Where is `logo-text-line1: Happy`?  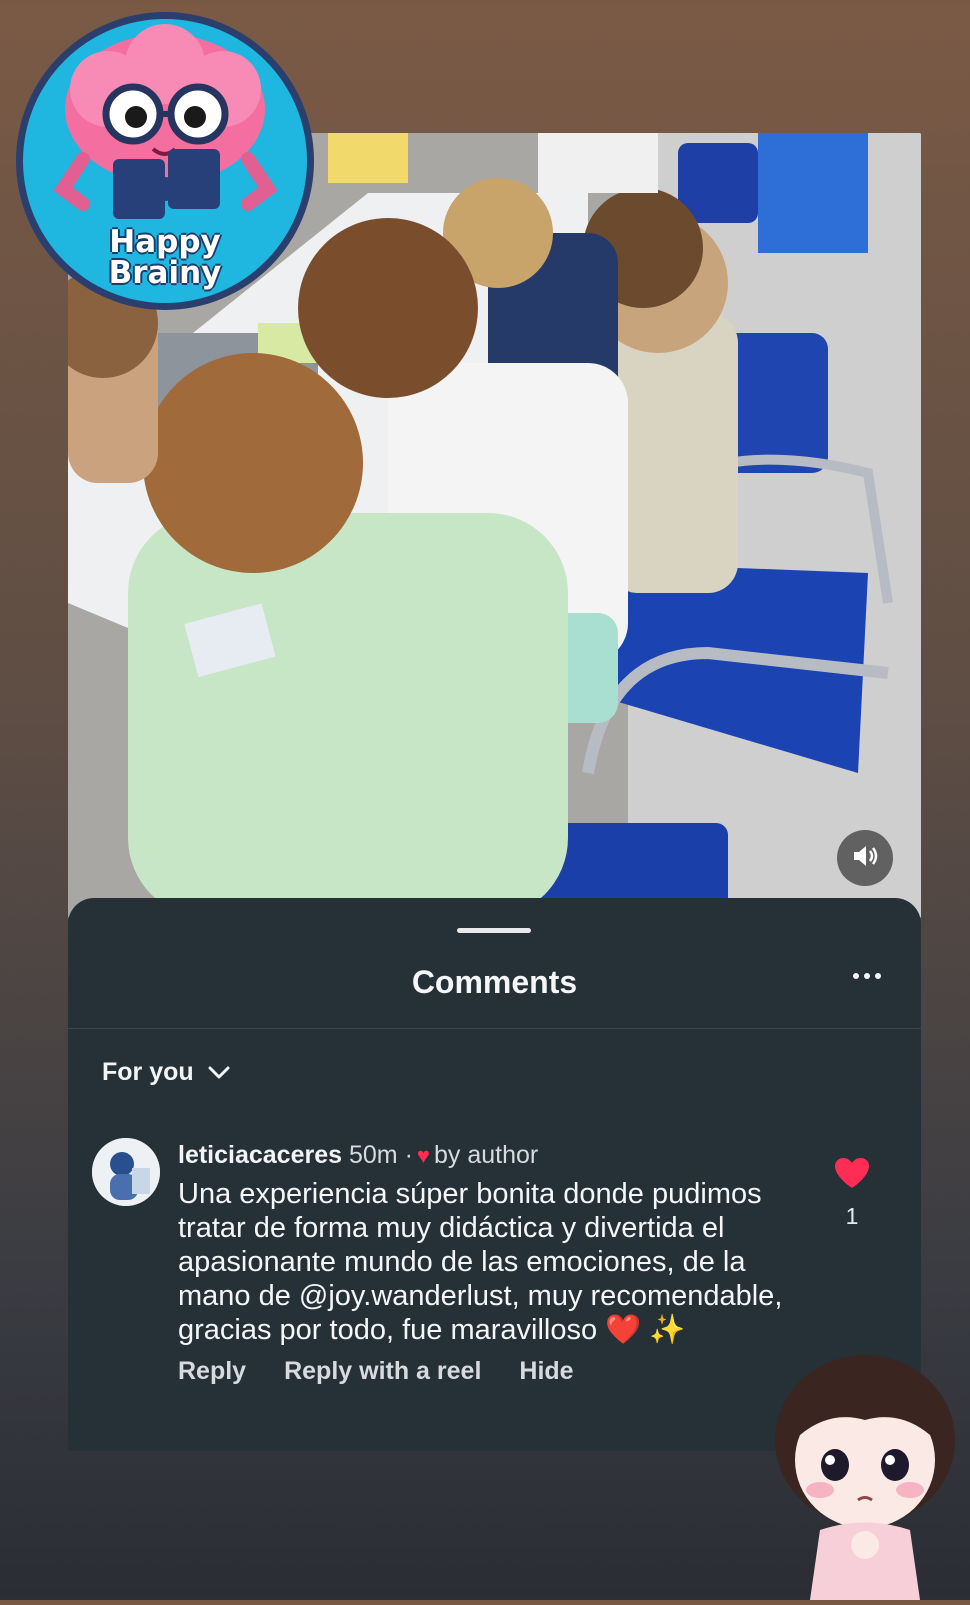
logo-text-line1: Happy is located at coordinates (165, 242).